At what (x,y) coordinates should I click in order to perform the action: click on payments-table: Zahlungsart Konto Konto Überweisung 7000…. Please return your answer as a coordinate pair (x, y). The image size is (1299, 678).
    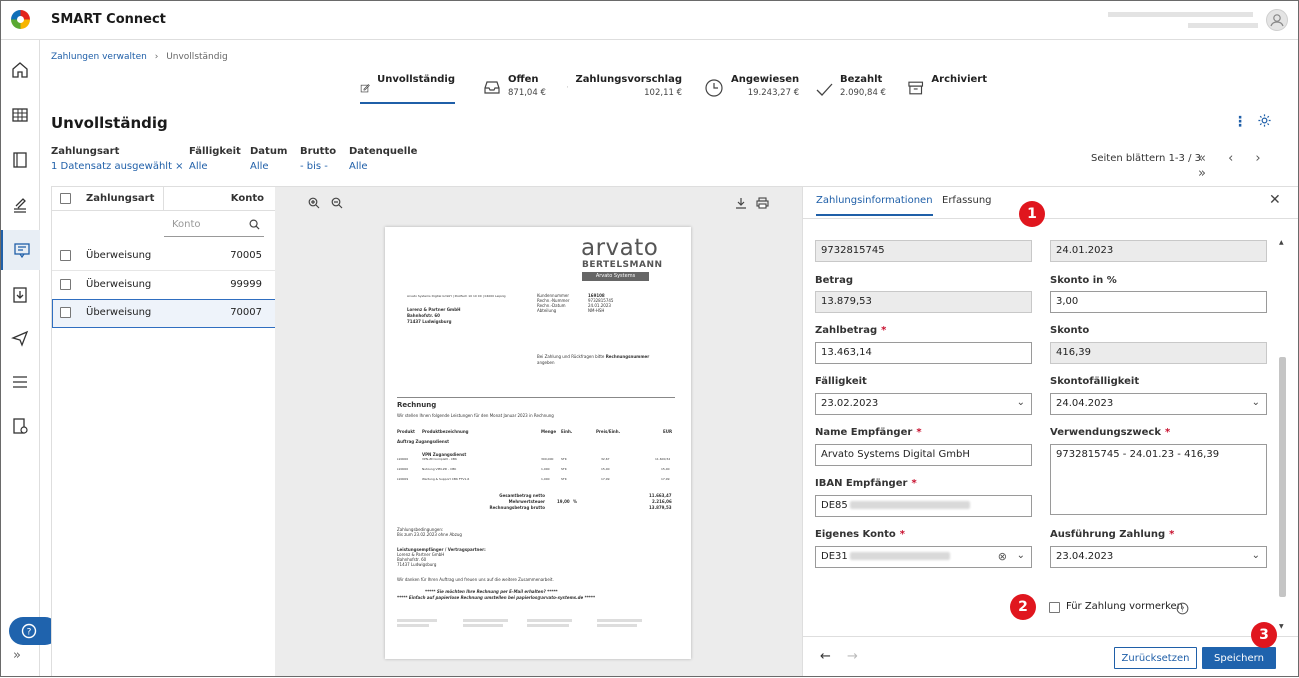
    Looking at the image, I should click on (163, 431).